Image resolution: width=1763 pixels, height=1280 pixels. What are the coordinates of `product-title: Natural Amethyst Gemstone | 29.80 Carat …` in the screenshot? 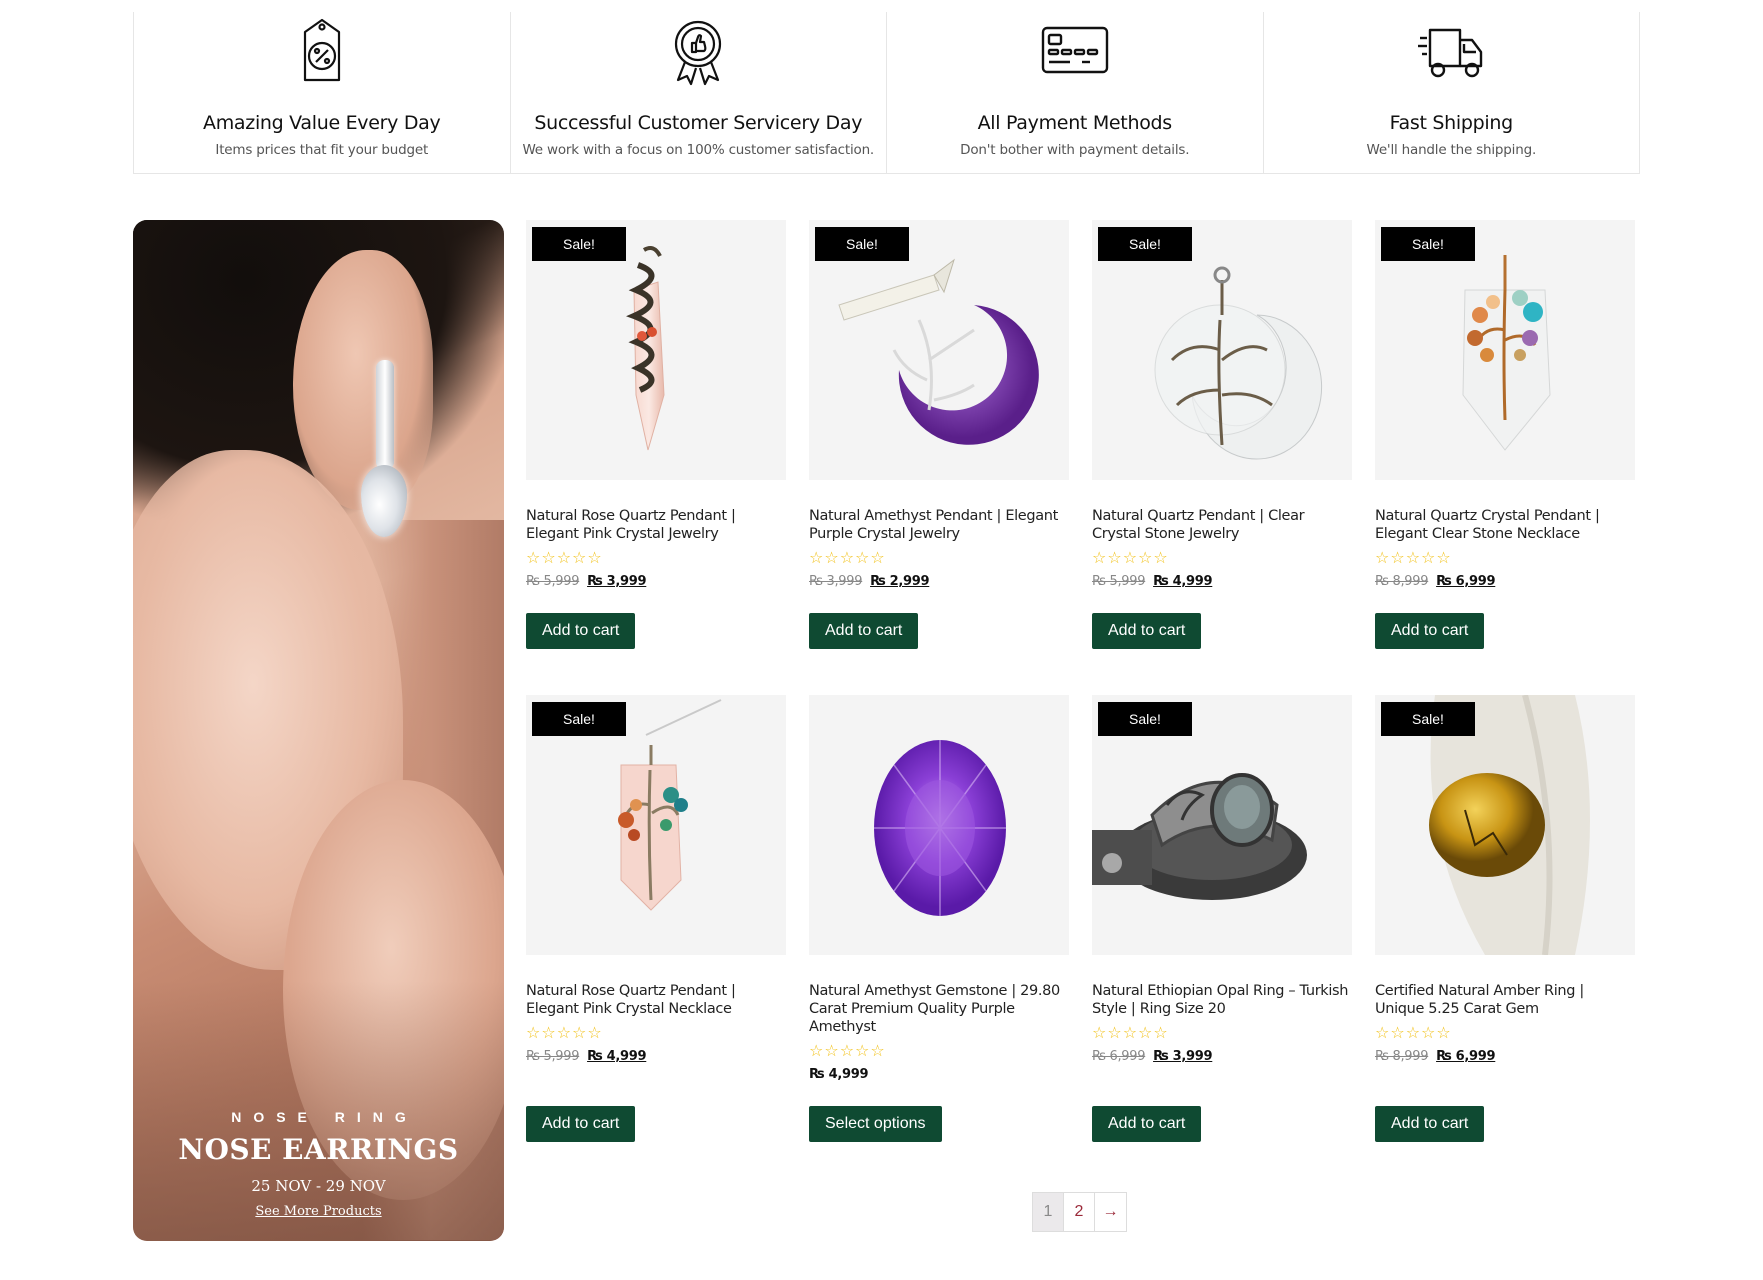 It's located at (939, 1009).